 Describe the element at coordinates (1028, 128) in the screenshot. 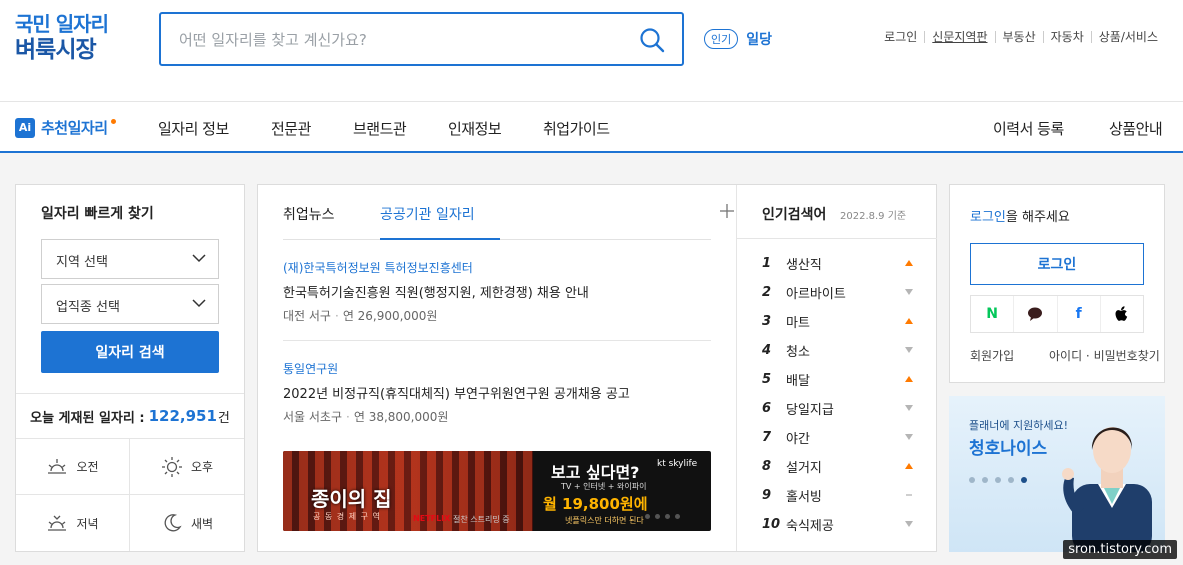

I see `nav-resume-register: 이력서 등록` at that location.